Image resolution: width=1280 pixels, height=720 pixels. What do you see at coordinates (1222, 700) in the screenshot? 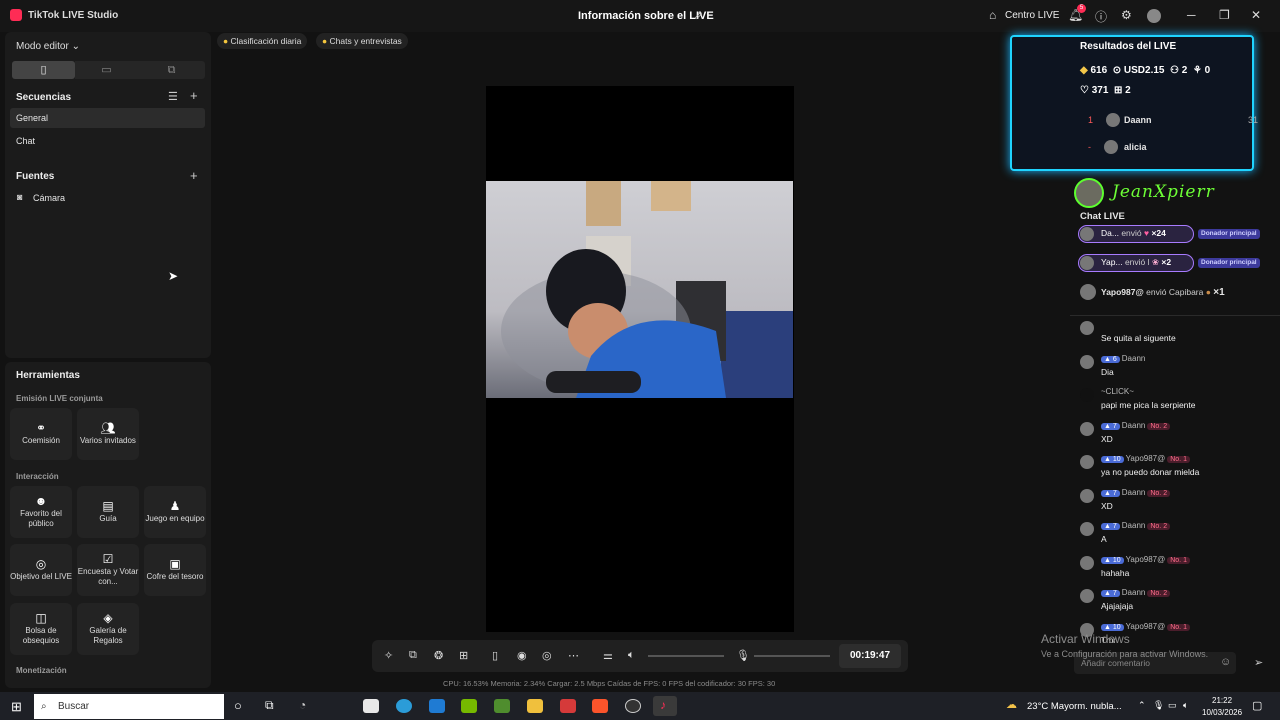
I see `clock-time: 21:22` at bounding box center [1222, 700].